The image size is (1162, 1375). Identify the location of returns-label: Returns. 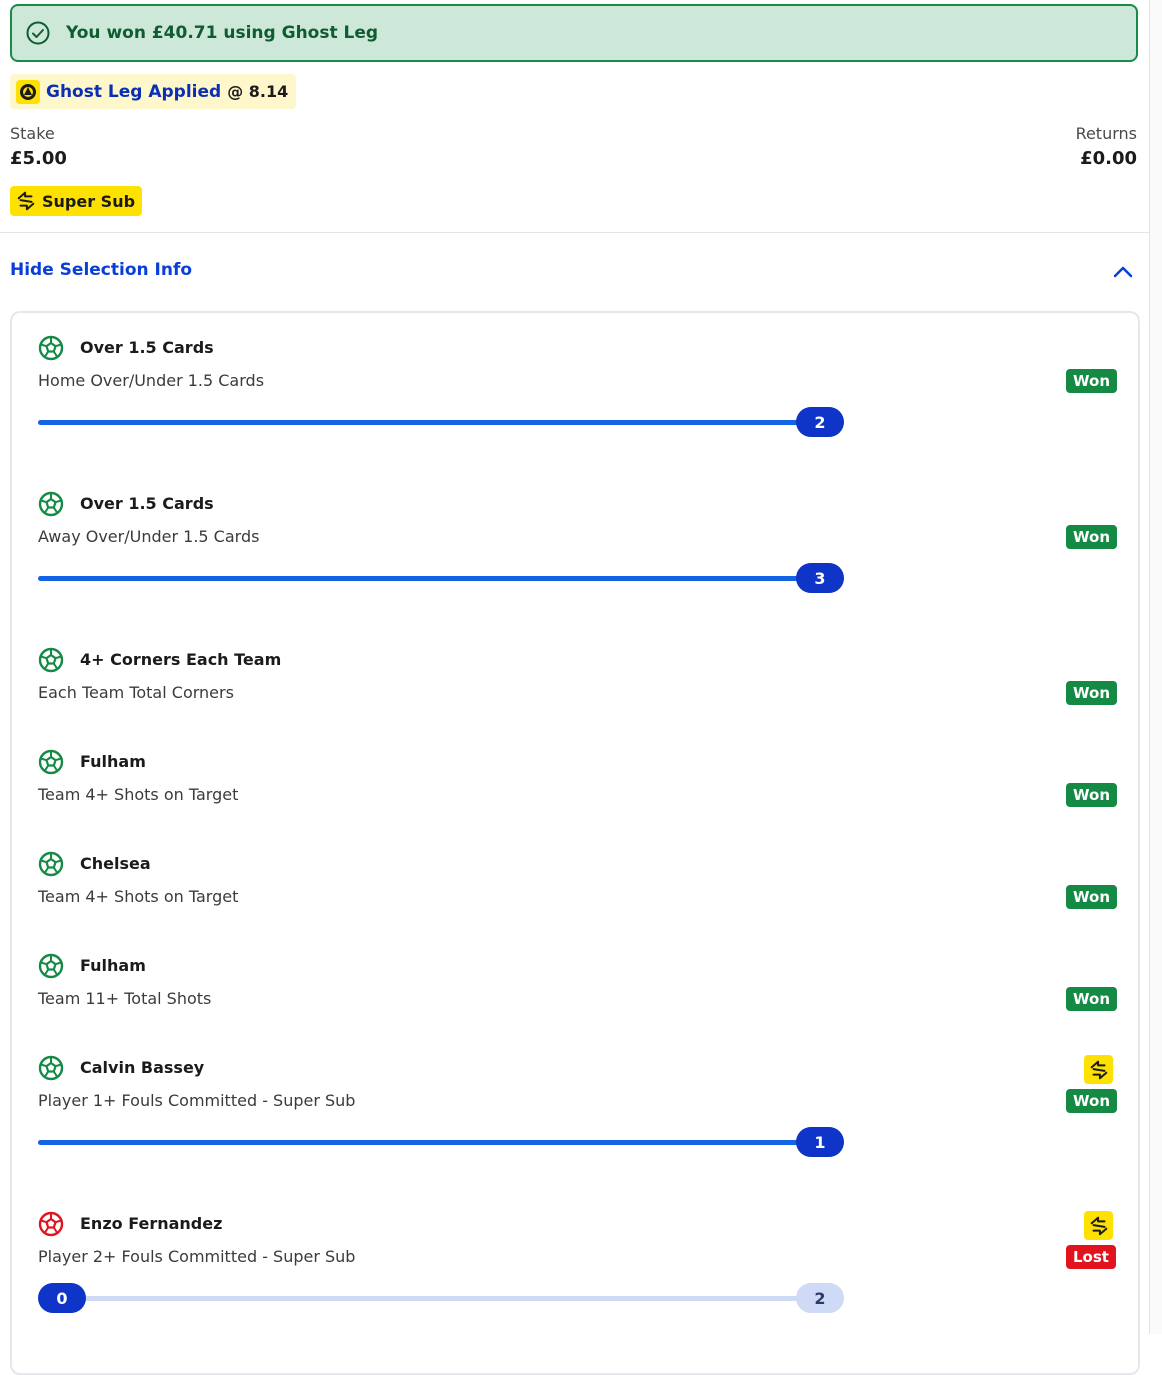
(1106, 133).